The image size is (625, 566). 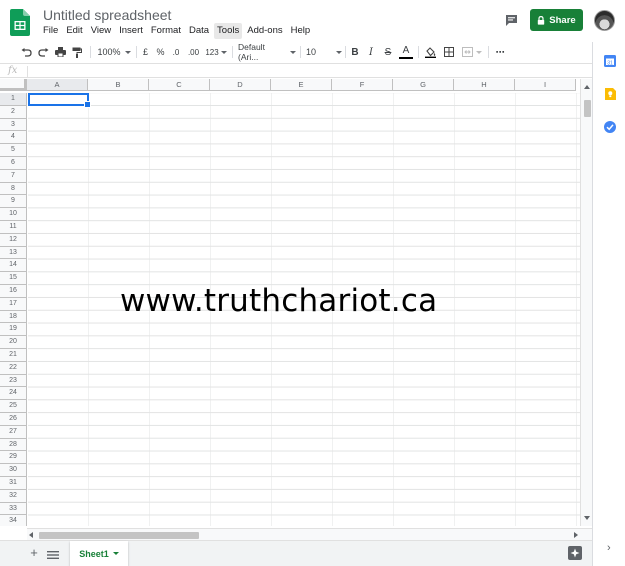 What do you see at coordinates (13, 176) in the screenshot?
I see `row-header-7: 7` at bounding box center [13, 176].